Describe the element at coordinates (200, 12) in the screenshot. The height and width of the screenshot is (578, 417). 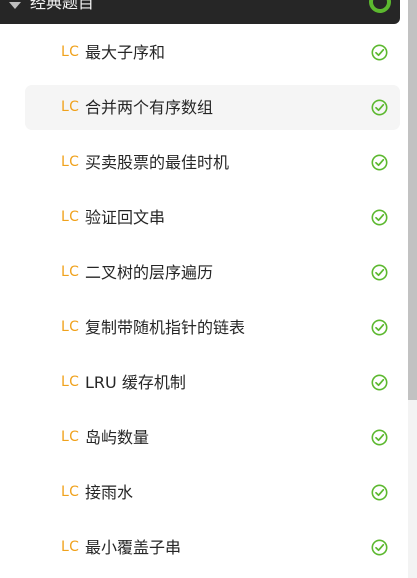
I see `section-header: 经典题目` at that location.